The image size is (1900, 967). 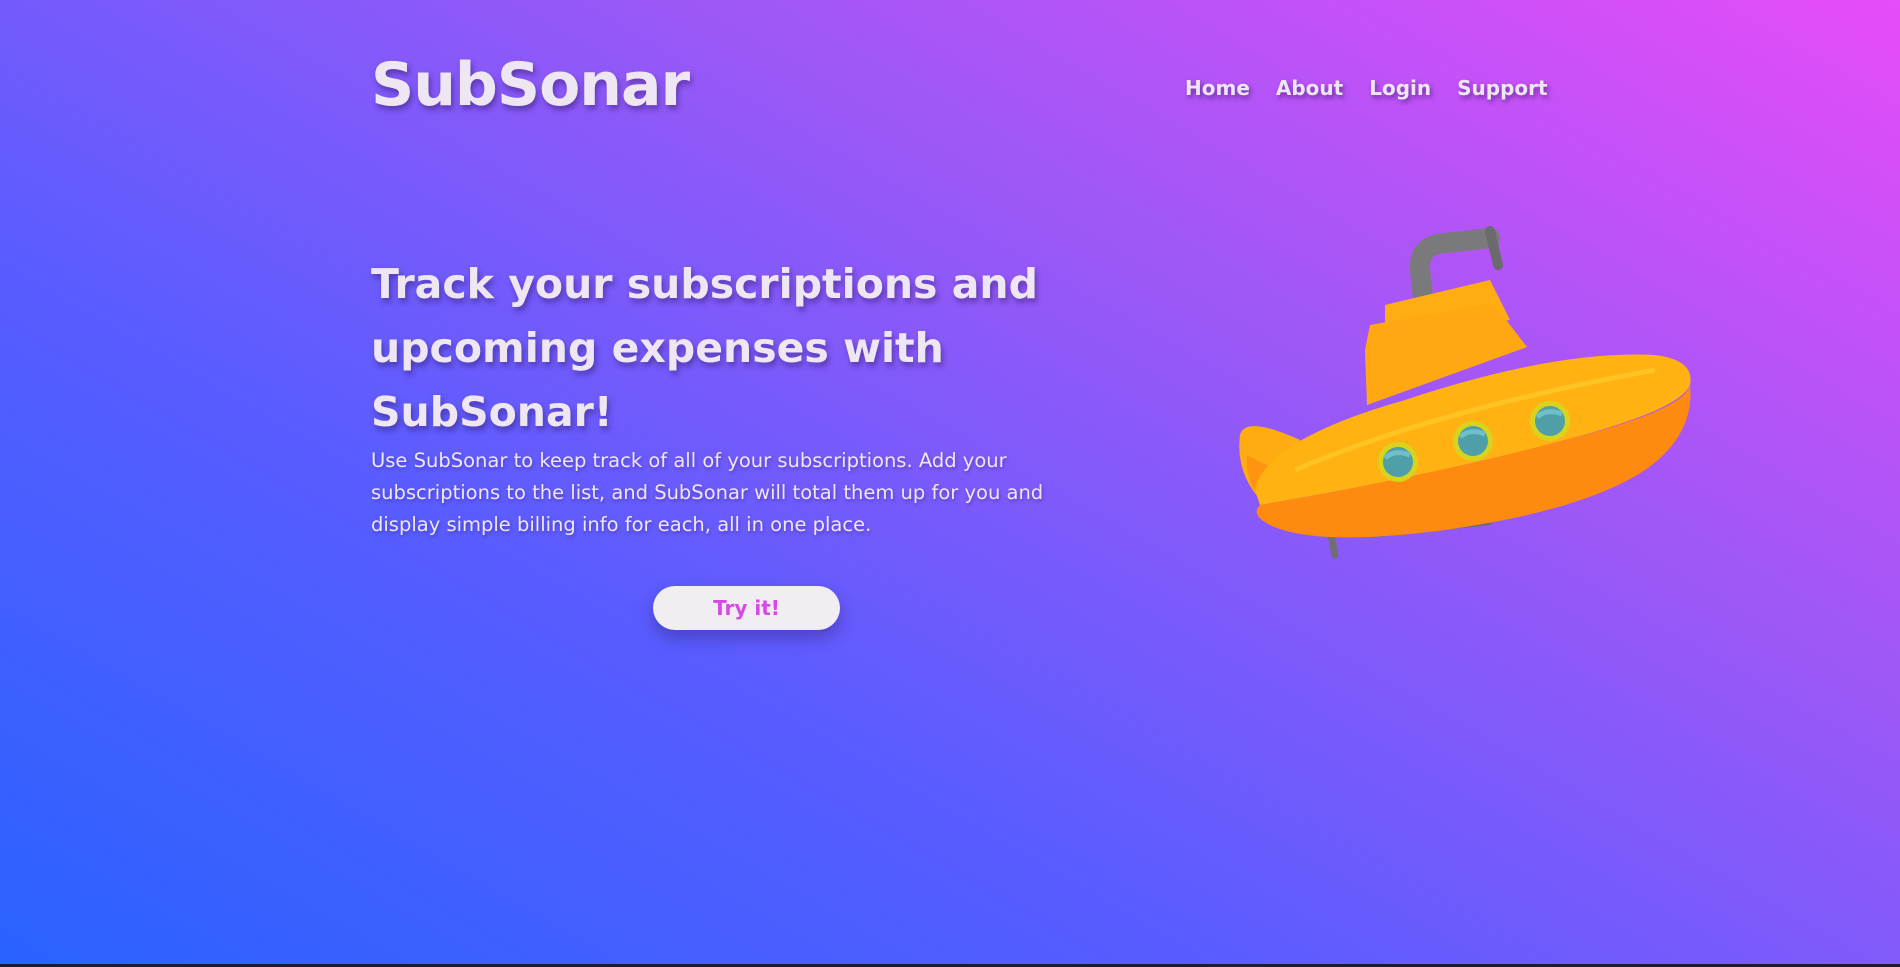 What do you see at coordinates (1465, 392) in the screenshot?
I see `submarine-icon` at bounding box center [1465, 392].